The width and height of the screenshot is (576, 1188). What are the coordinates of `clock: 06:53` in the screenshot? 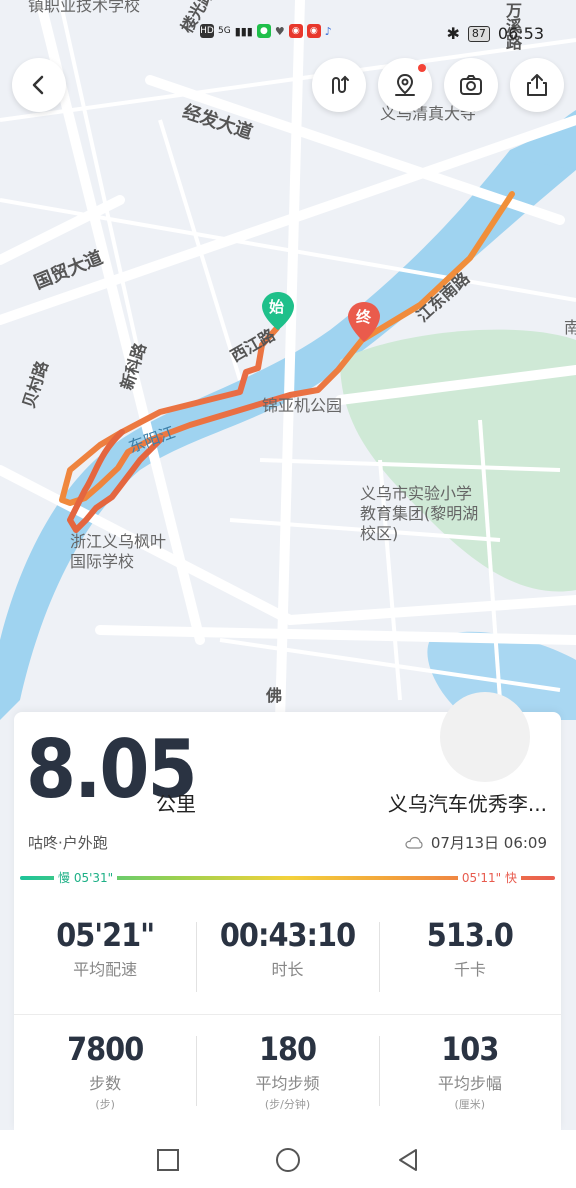 It's located at (520, 33).